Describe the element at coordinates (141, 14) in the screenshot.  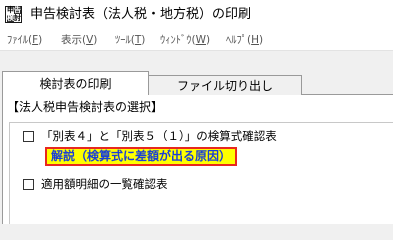
I see `window-title: 申告検討表（法人税・地方税）の印刷` at that location.